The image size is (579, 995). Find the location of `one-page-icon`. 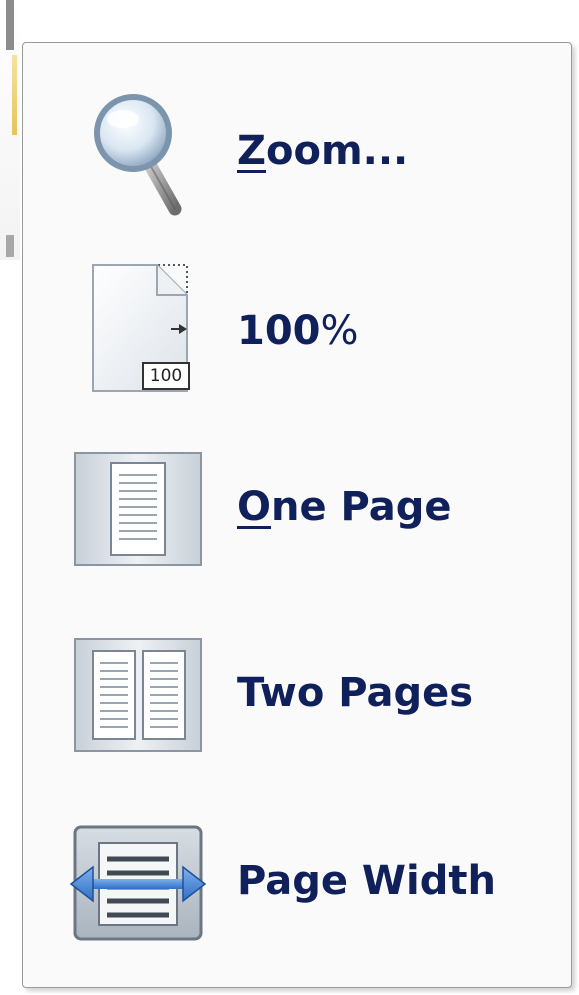

one-page-icon is located at coordinates (139, 517).